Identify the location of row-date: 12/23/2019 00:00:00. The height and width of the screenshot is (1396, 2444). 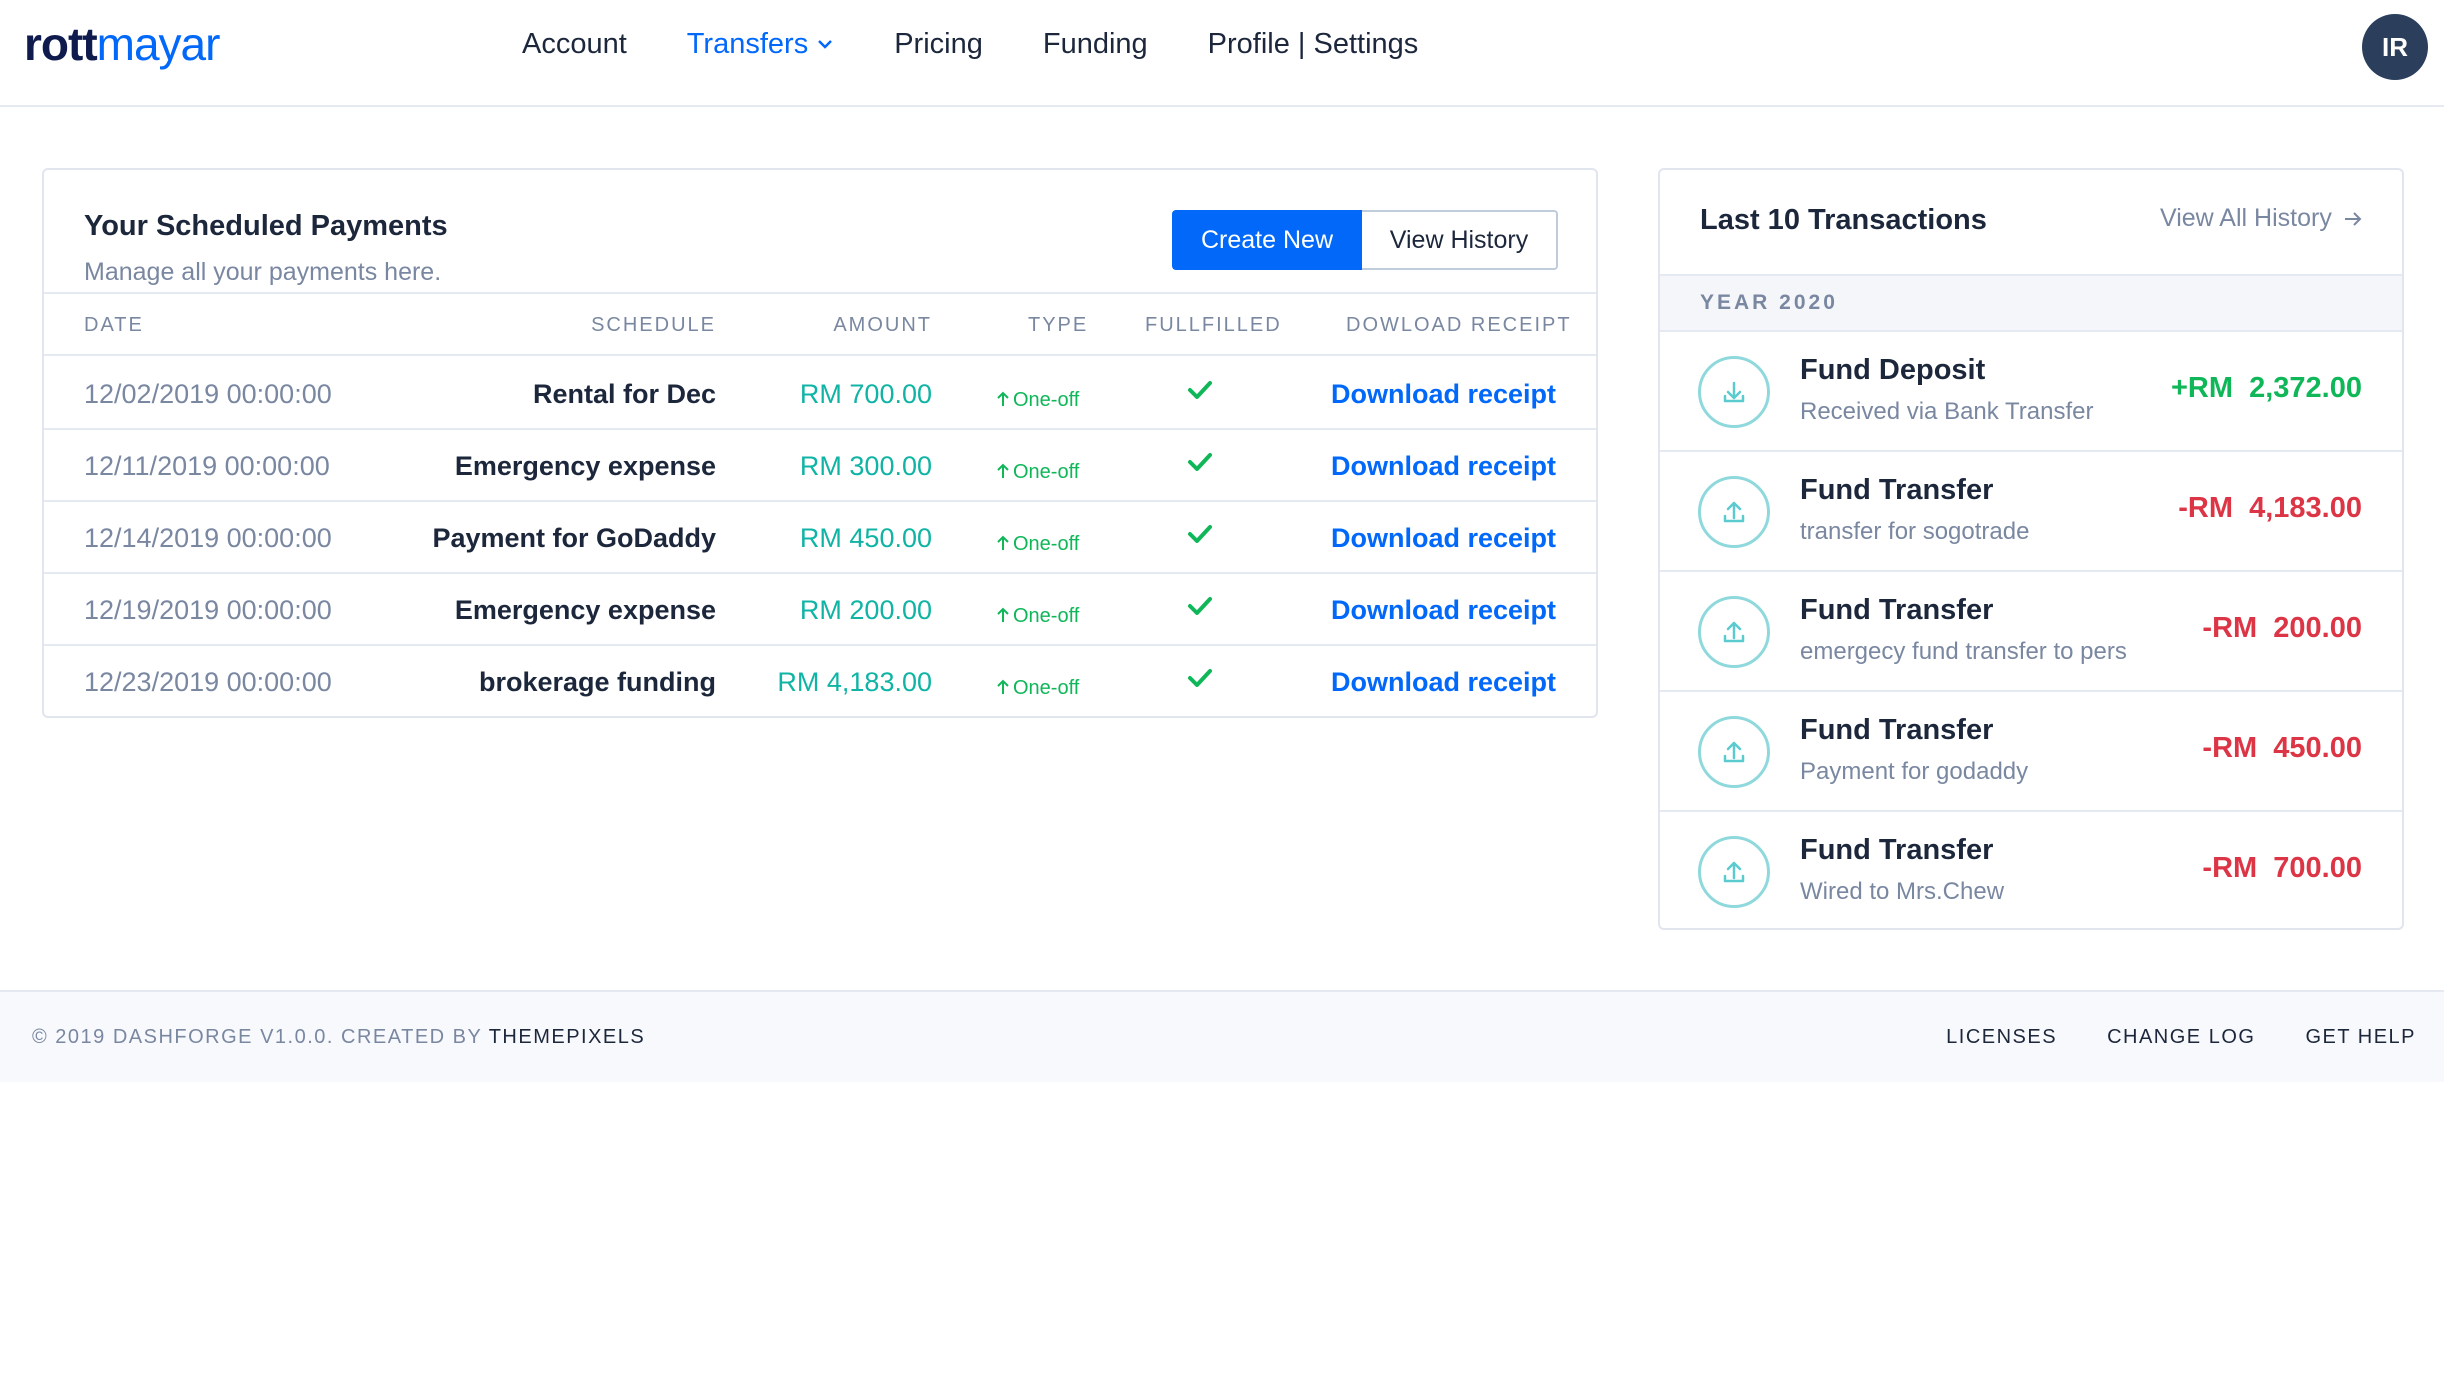
(208, 682).